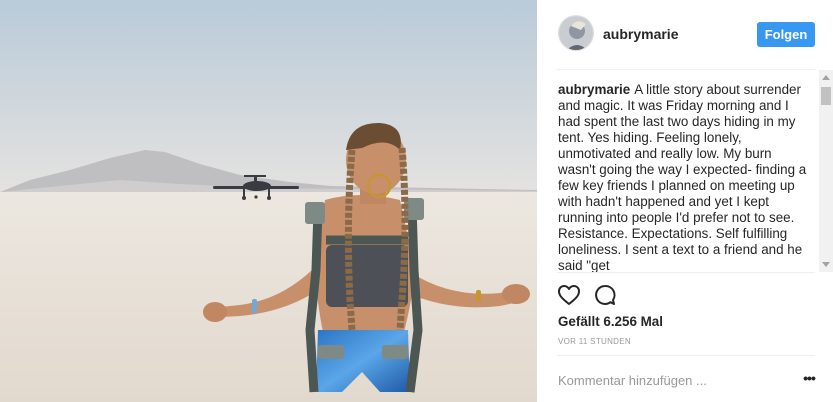  What do you see at coordinates (610, 321) in the screenshot?
I see `like-count: Gefällt 6.256 Mal` at bounding box center [610, 321].